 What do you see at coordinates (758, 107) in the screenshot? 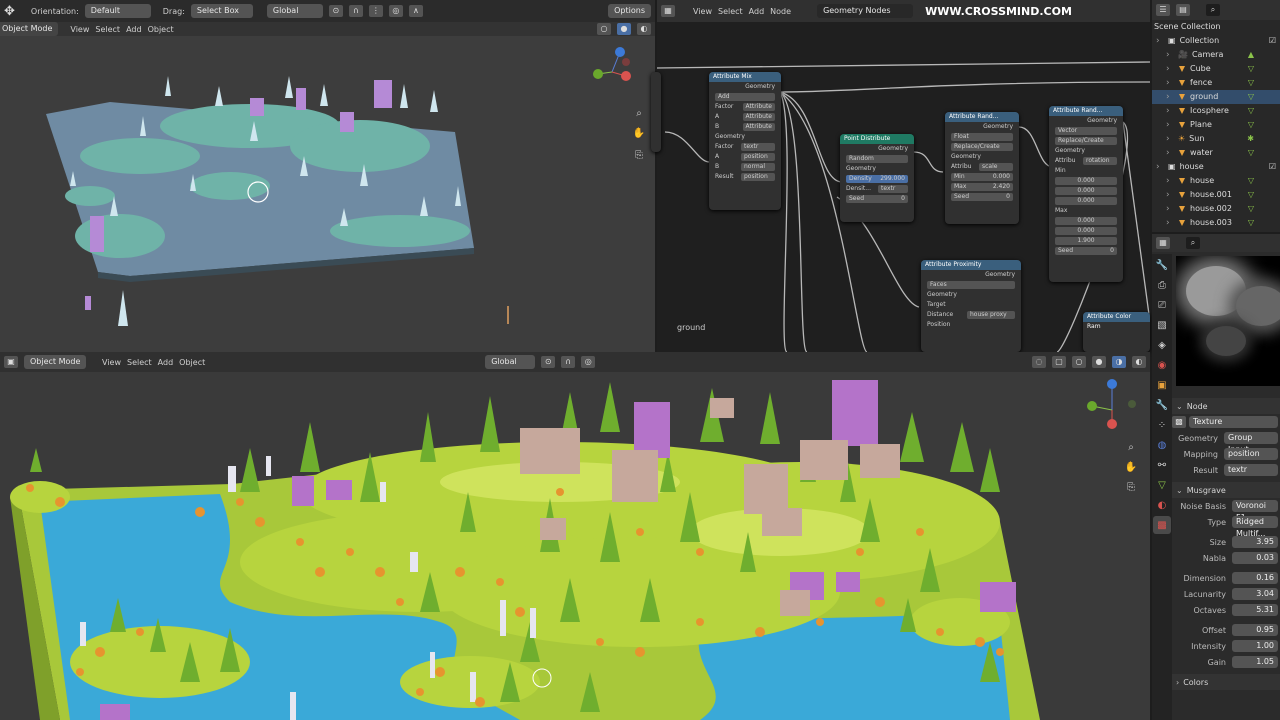
I see `factor-type-dropdown: Attribute` at bounding box center [758, 107].